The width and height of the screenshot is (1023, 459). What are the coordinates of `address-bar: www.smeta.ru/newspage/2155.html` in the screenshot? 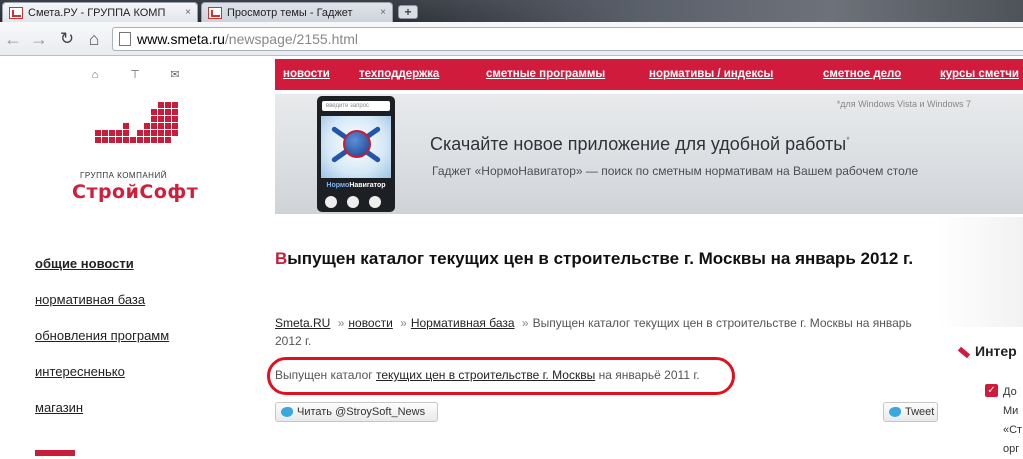 It's located at (567, 39).